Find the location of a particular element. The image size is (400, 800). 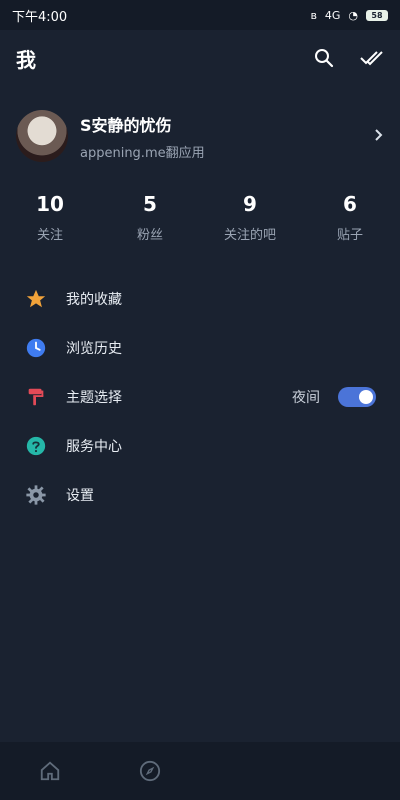

menu-label: 主题选择 is located at coordinates (94, 397).